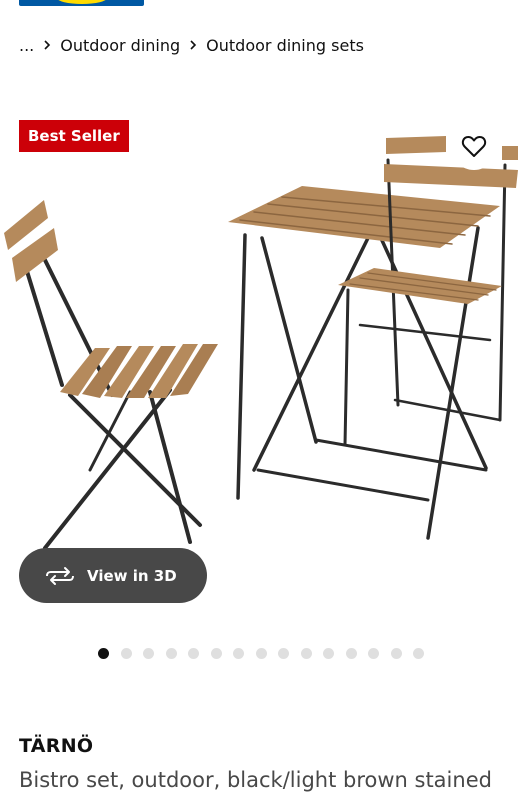  What do you see at coordinates (285, 45) in the screenshot?
I see `breadcrumb-outdoor-dining-sets: Outdoor dining sets` at bounding box center [285, 45].